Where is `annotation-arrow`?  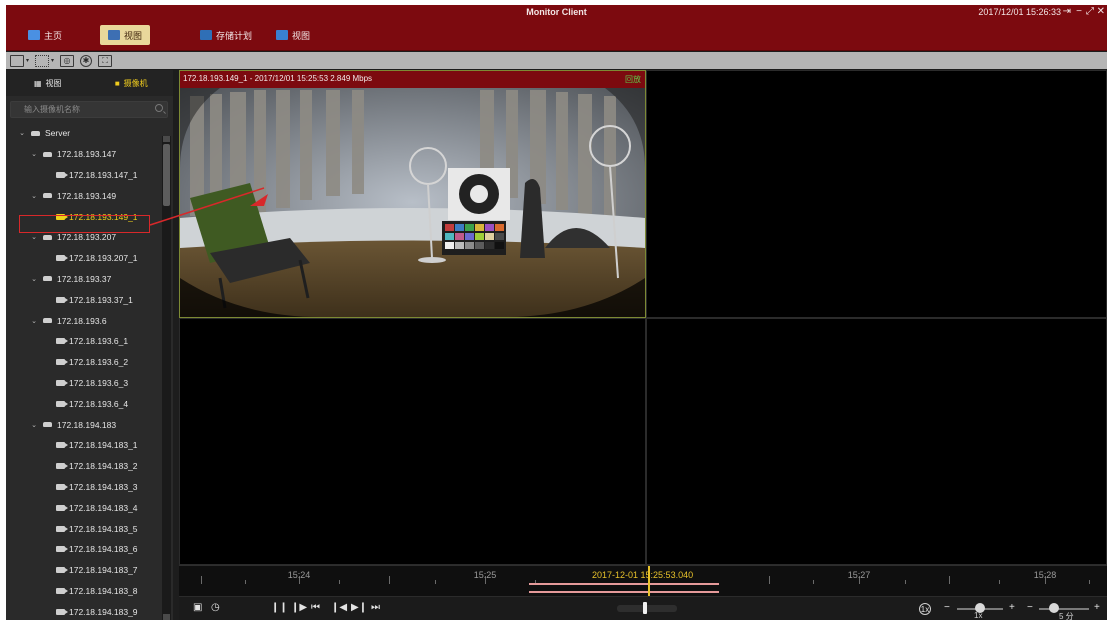 annotation-arrow is located at coordinates (207, 206).